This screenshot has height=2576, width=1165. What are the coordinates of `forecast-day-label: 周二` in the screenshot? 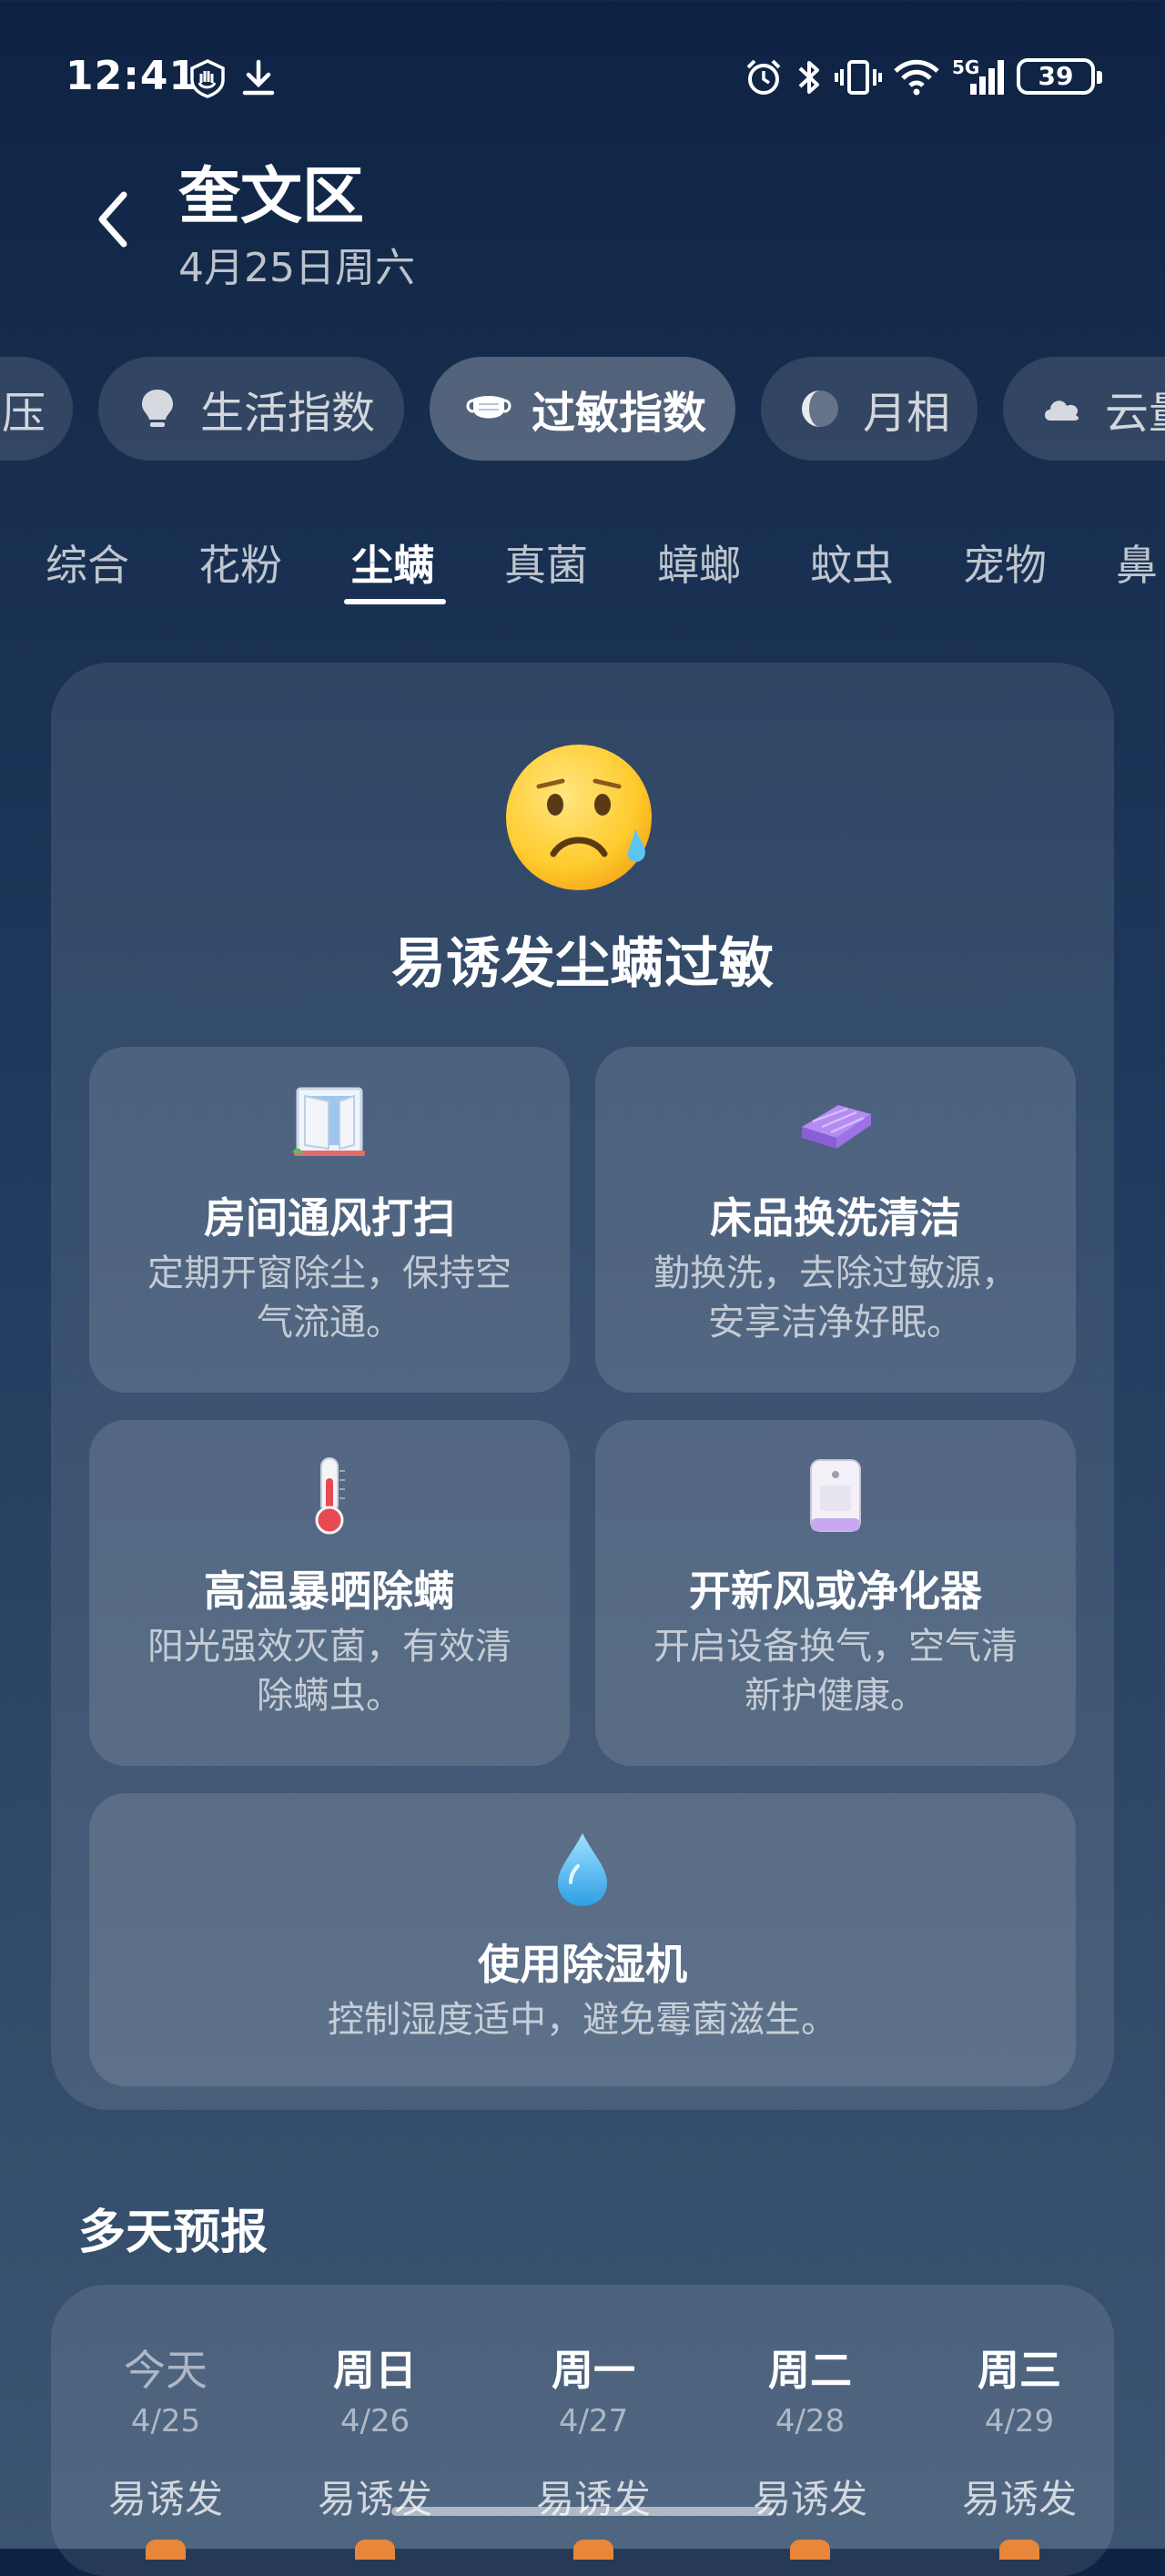 It's located at (810, 2370).